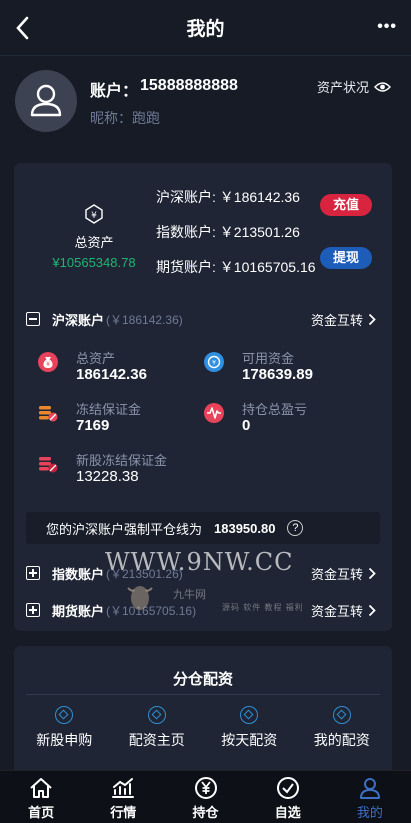  Describe the element at coordinates (123, 788) in the screenshot. I see `chart-icon` at that location.